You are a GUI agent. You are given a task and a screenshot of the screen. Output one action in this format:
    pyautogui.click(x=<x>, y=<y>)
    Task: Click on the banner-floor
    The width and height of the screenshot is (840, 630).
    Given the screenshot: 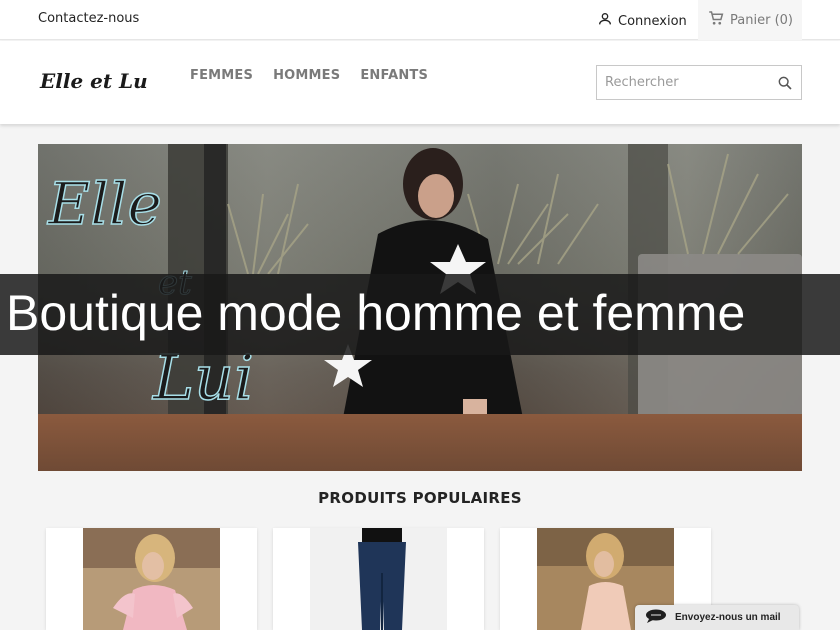 What is the action you would take?
    pyautogui.click(x=420, y=442)
    